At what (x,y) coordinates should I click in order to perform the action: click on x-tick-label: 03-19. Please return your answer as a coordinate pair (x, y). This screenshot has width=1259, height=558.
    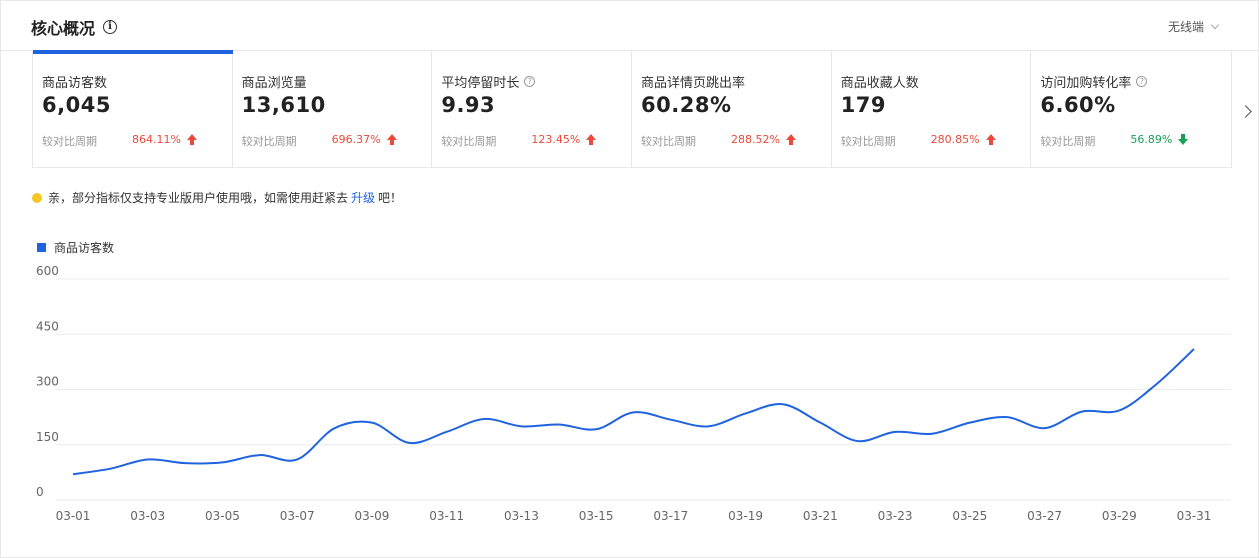
    Looking at the image, I should click on (745, 516).